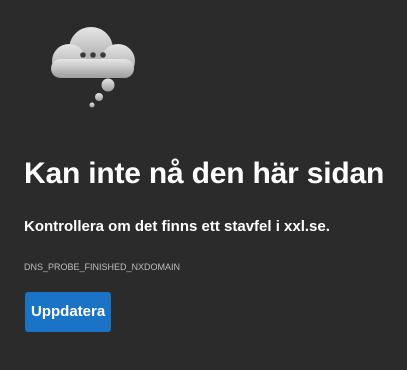 The image size is (407, 370). Describe the element at coordinates (93, 67) in the screenshot. I see `cloud-thinking-icon` at that location.